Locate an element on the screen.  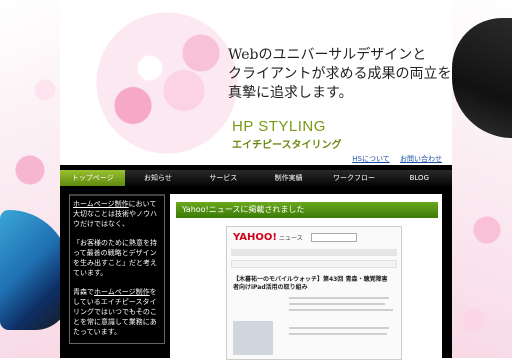
nav-item-service: サービス is located at coordinates (223, 178).